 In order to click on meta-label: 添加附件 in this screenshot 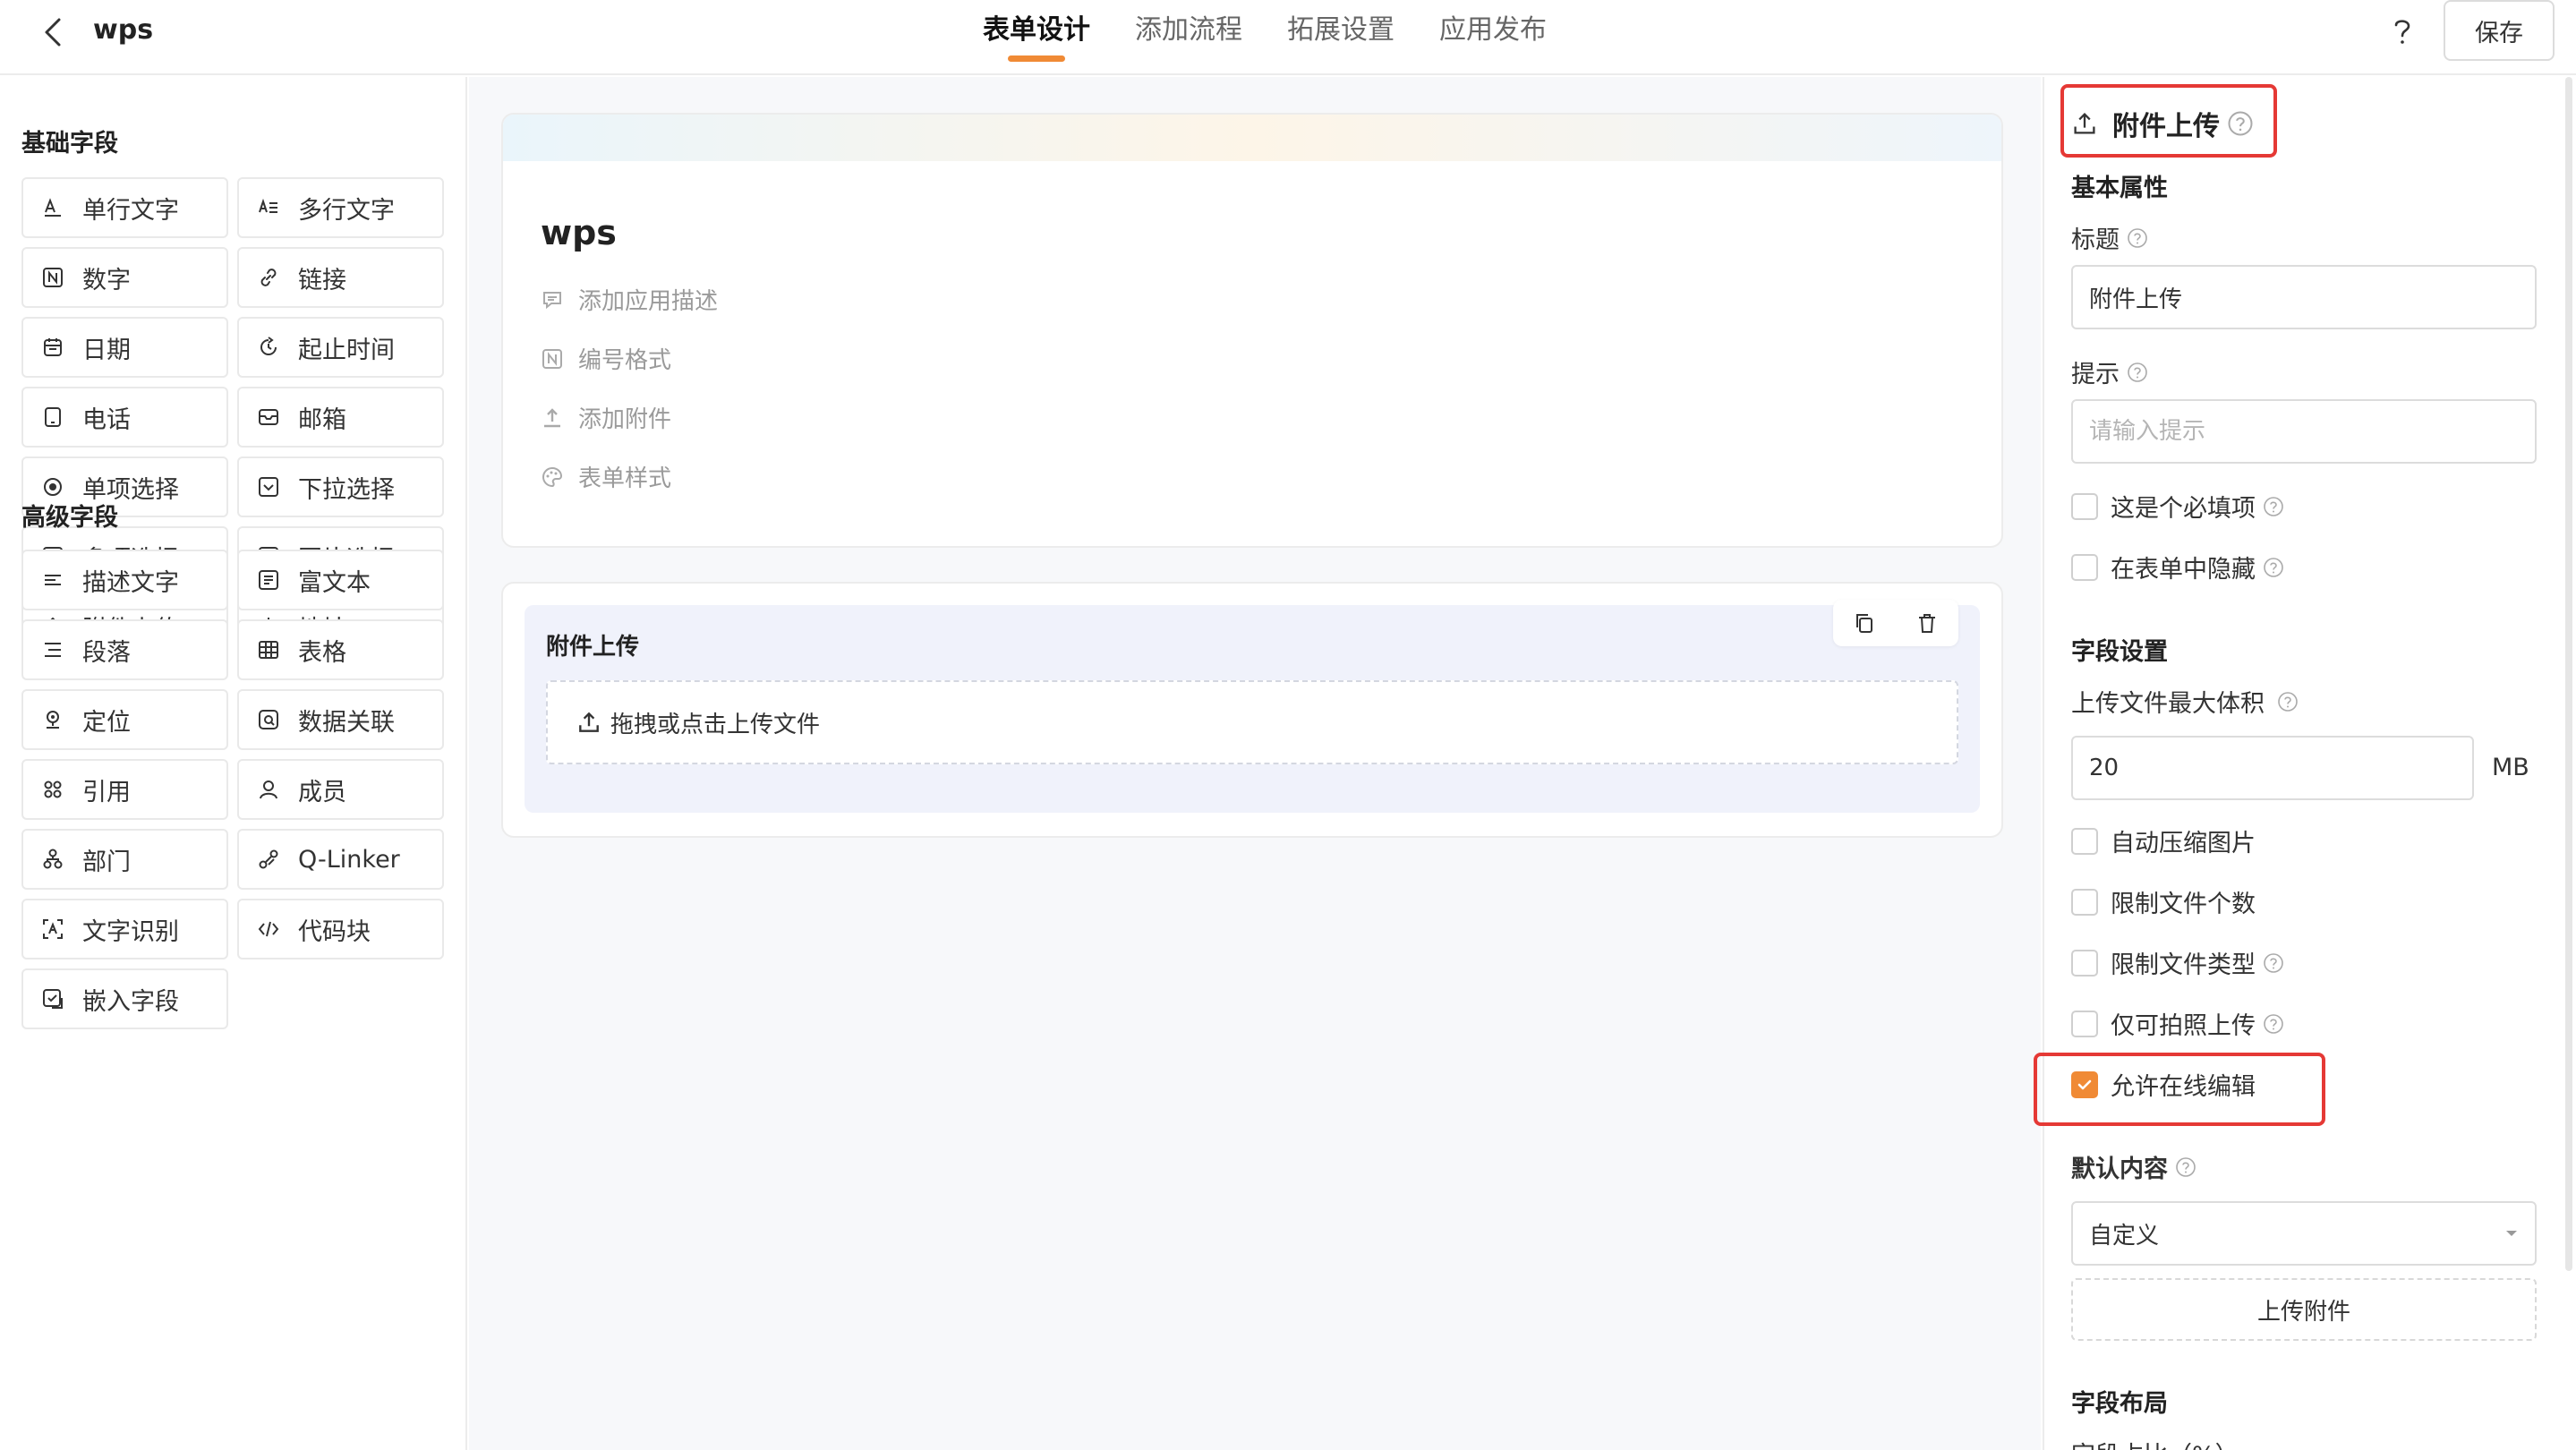, I will do `click(625, 419)`.